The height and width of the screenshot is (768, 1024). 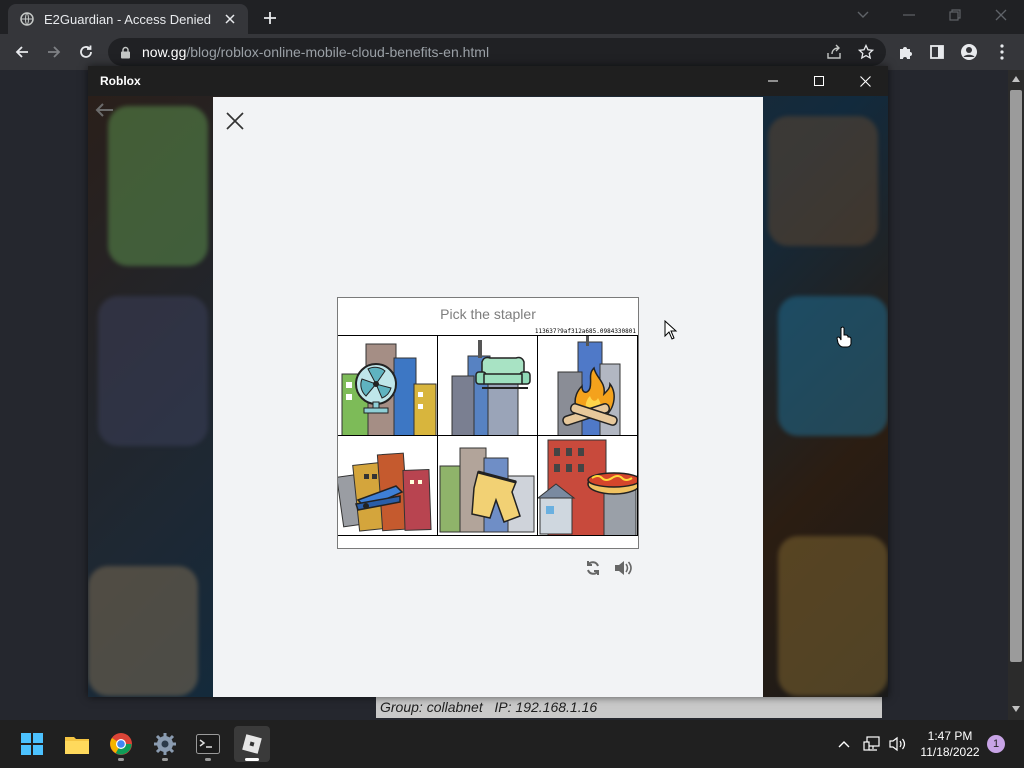 I want to click on shorts-icon, so click(x=487, y=490).